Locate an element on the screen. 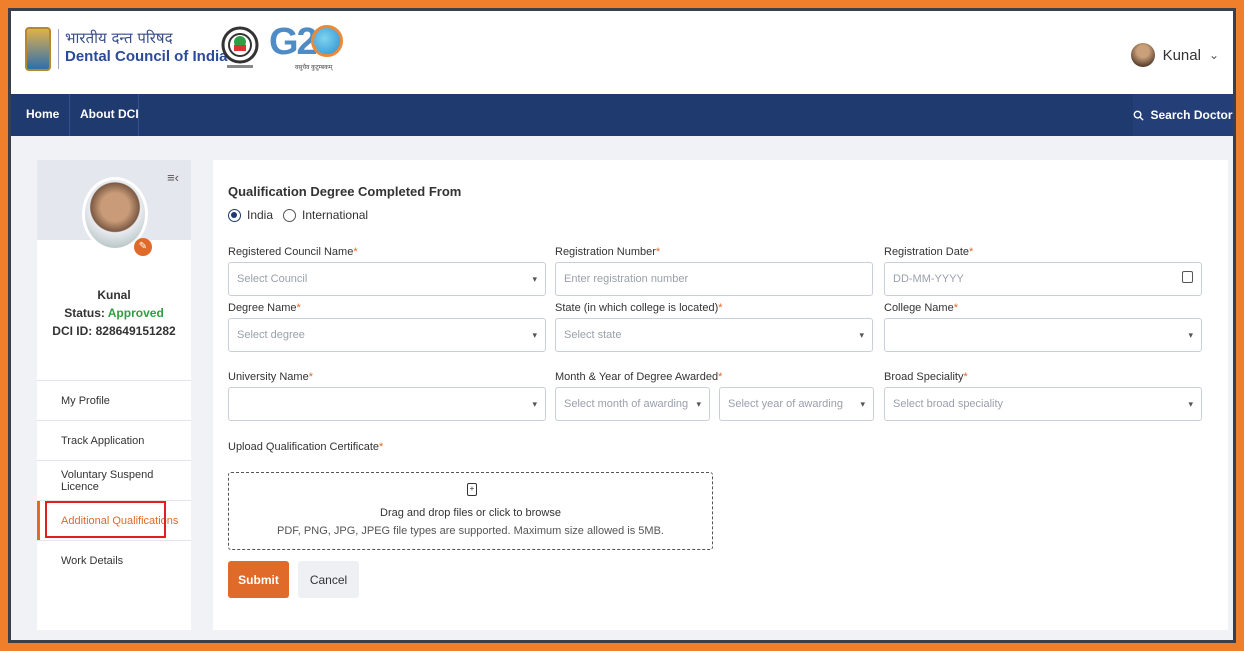  degree-placeholder: Select degree is located at coordinates (271, 335).